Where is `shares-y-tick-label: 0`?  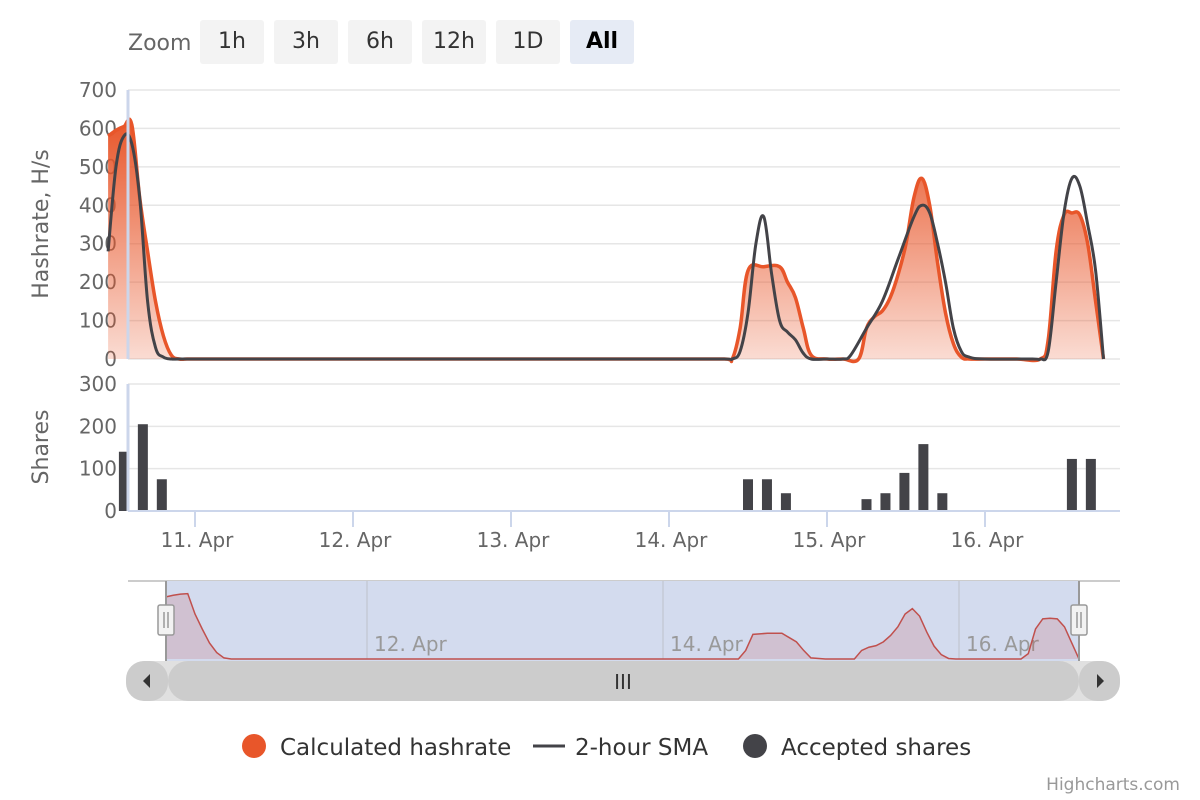 shares-y-tick-label: 0 is located at coordinates (110, 511).